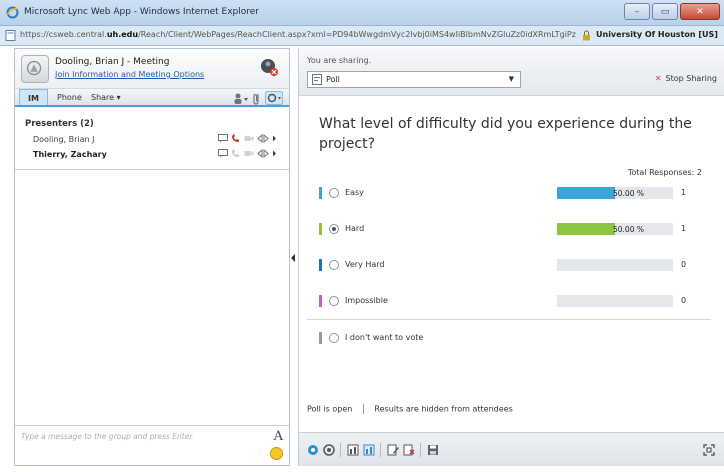 Image resolution: width=724 pixels, height=472 pixels. I want to click on poll-option: Impossible 0, so click(514, 301).